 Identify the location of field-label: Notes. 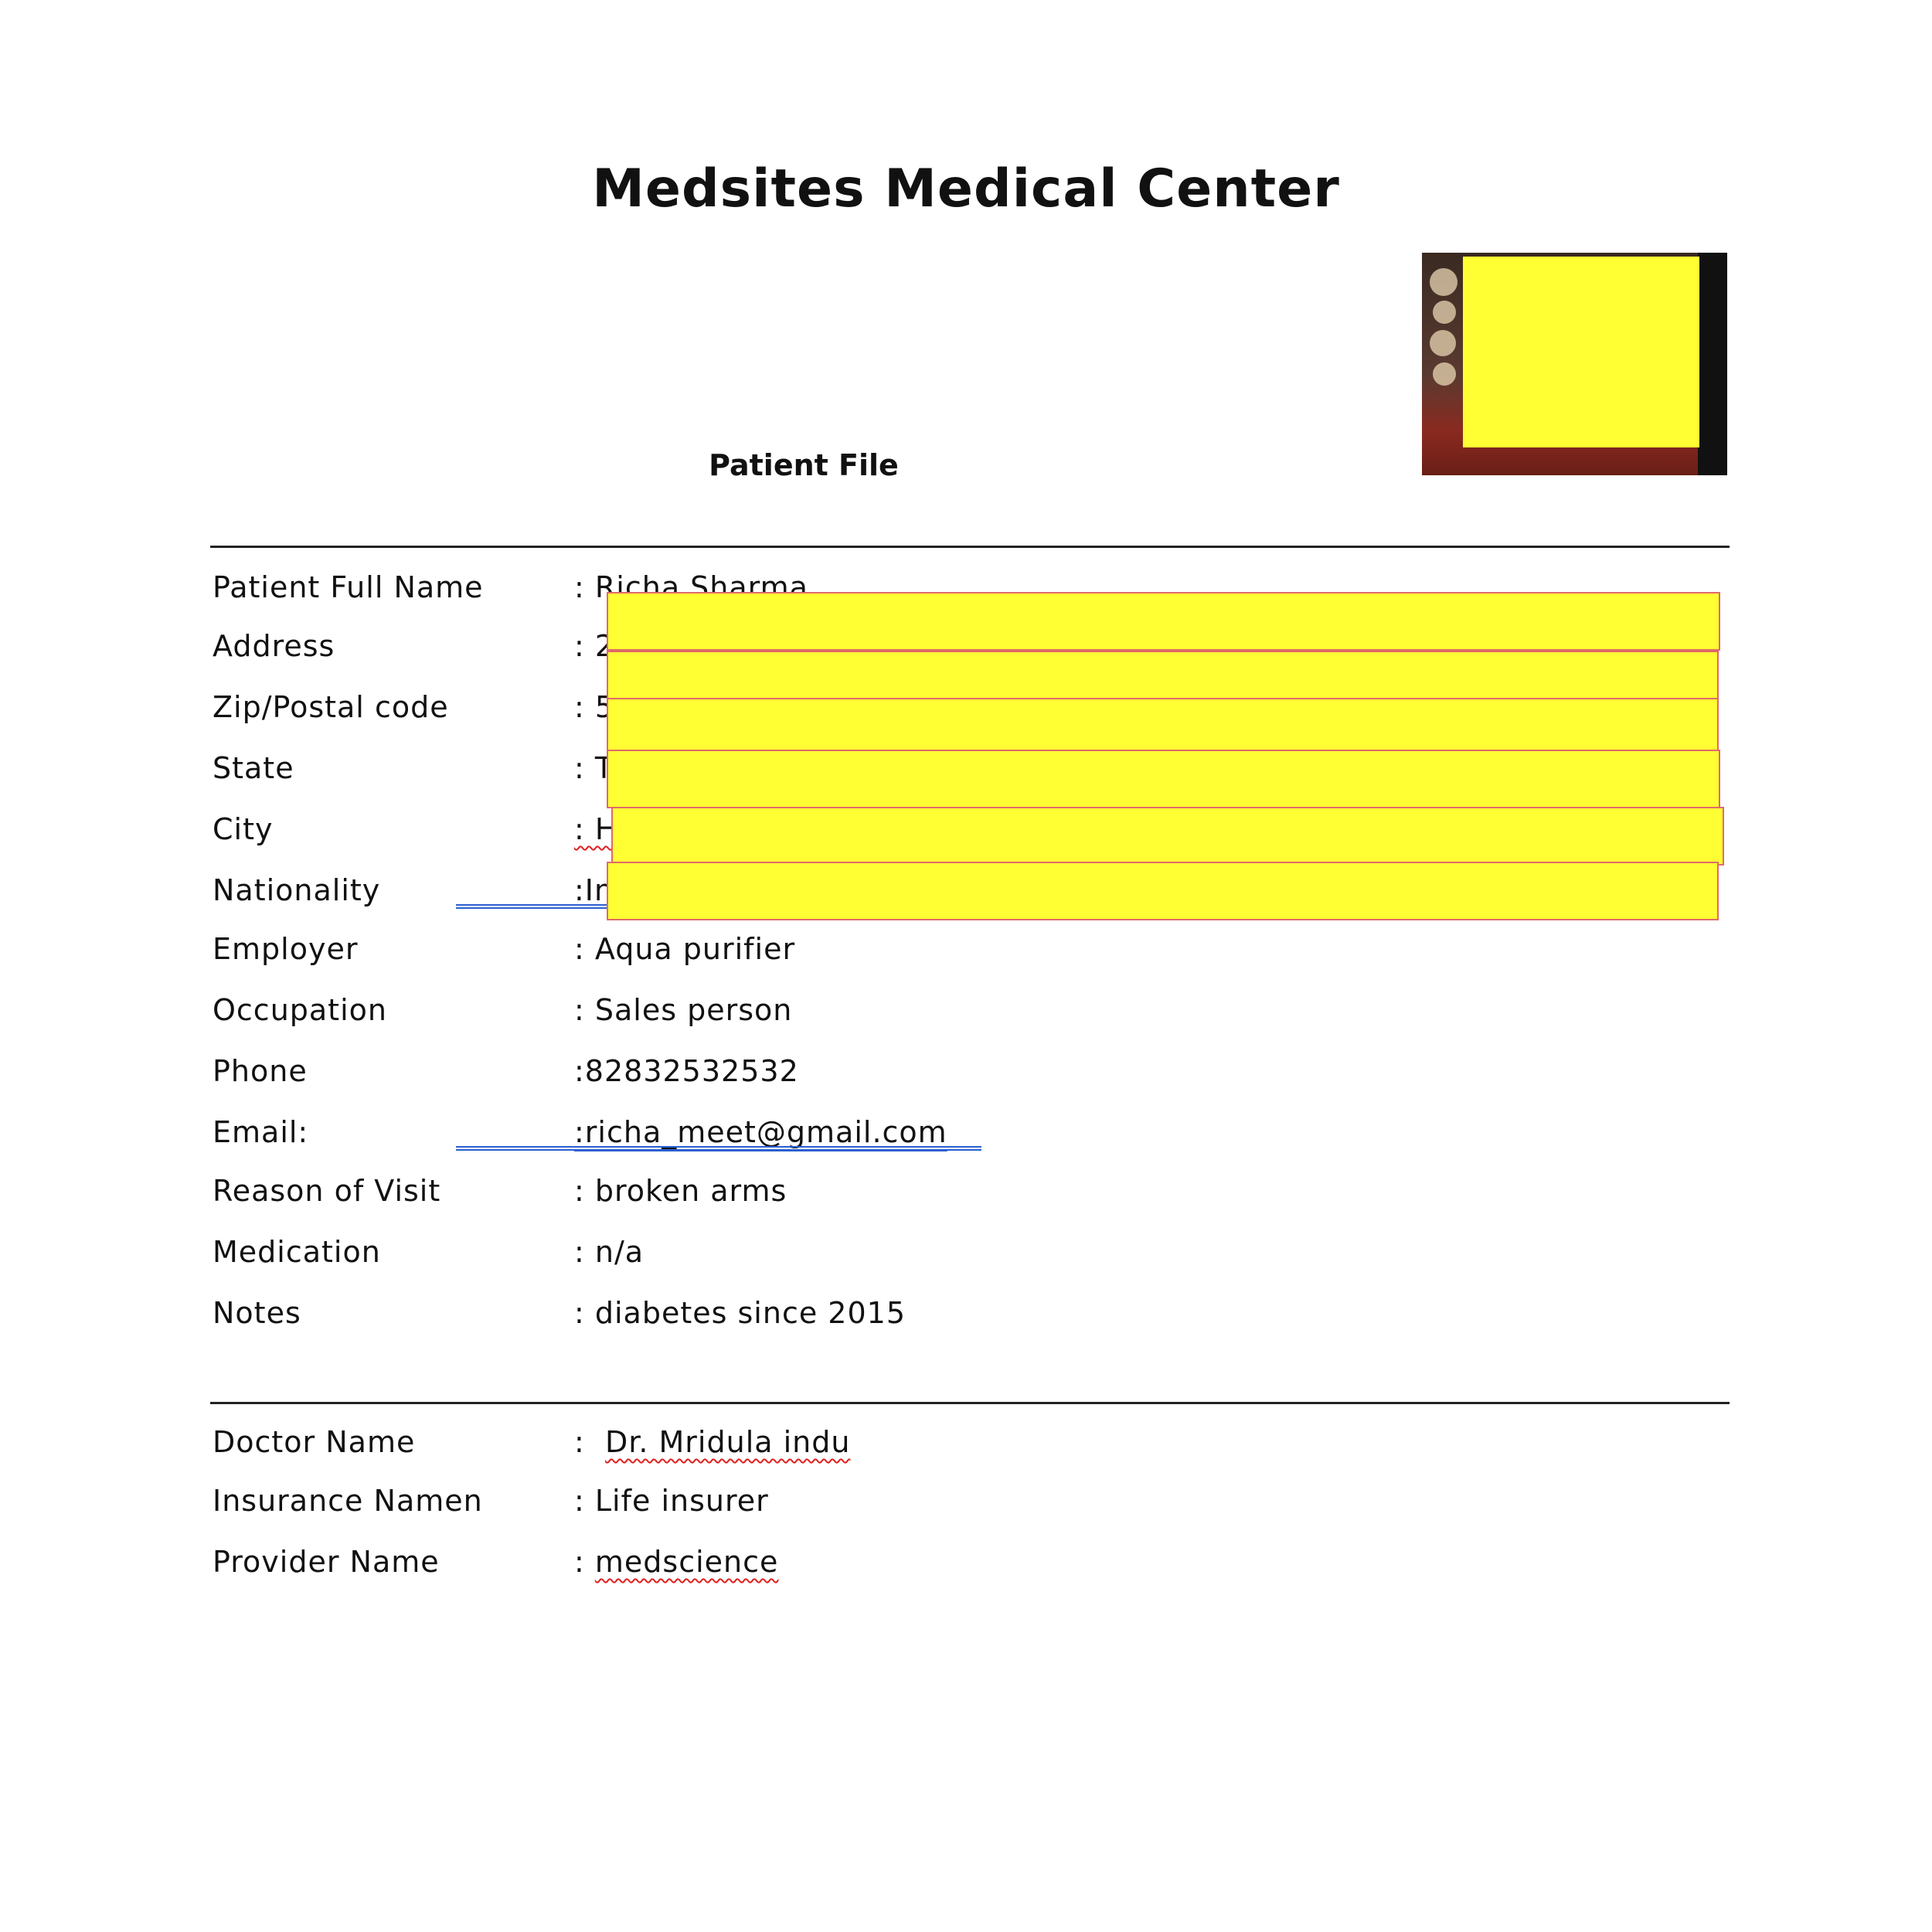
(257, 1313).